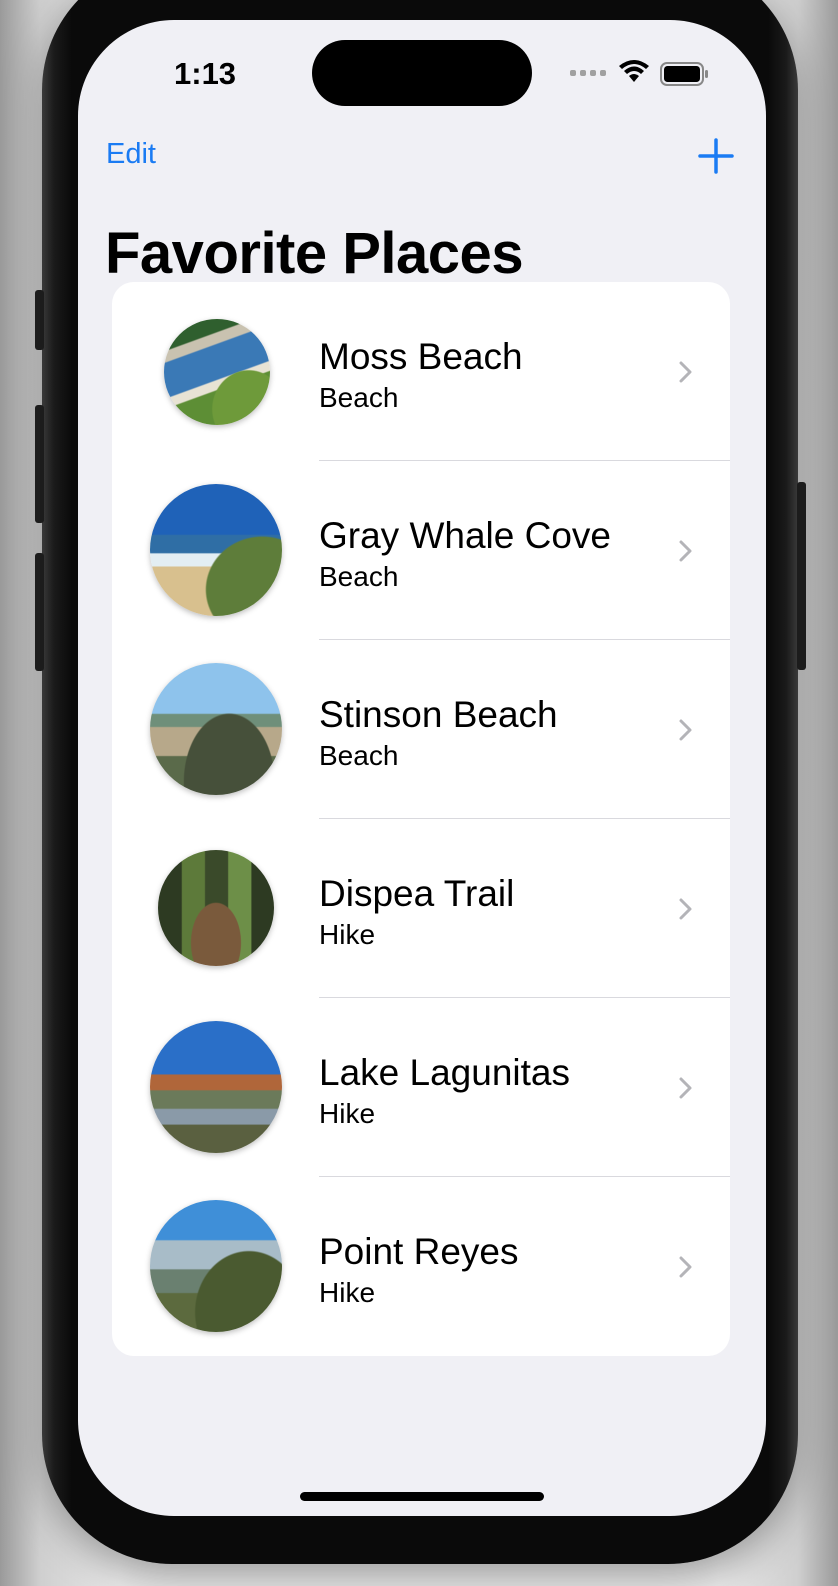 Image resolution: width=838 pixels, height=1586 pixels. Describe the element at coordinates (131, 154) in the screenshot. I see `edit-button: Edit` at that location.